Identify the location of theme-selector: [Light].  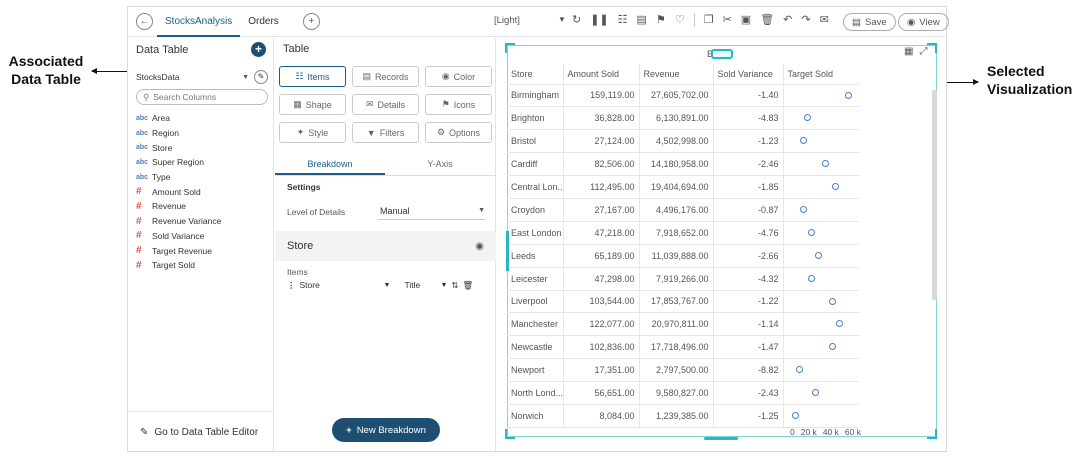
(507, 20).